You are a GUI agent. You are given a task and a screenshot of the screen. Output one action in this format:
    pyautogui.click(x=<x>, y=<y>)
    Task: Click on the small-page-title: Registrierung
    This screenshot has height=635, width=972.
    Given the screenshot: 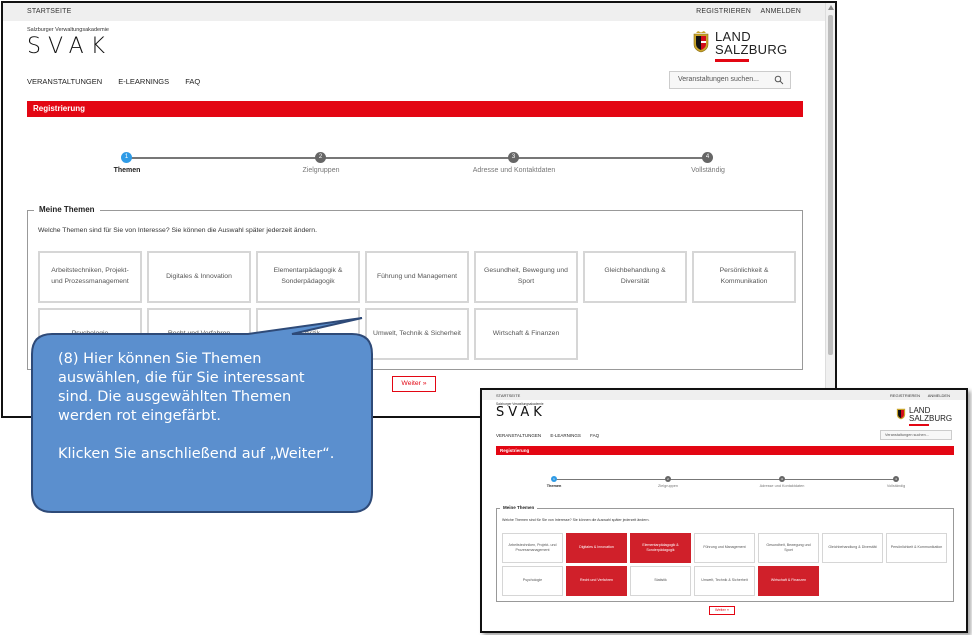 What is the action you would take?
    pyautogui.click(x=725, y=450)
    